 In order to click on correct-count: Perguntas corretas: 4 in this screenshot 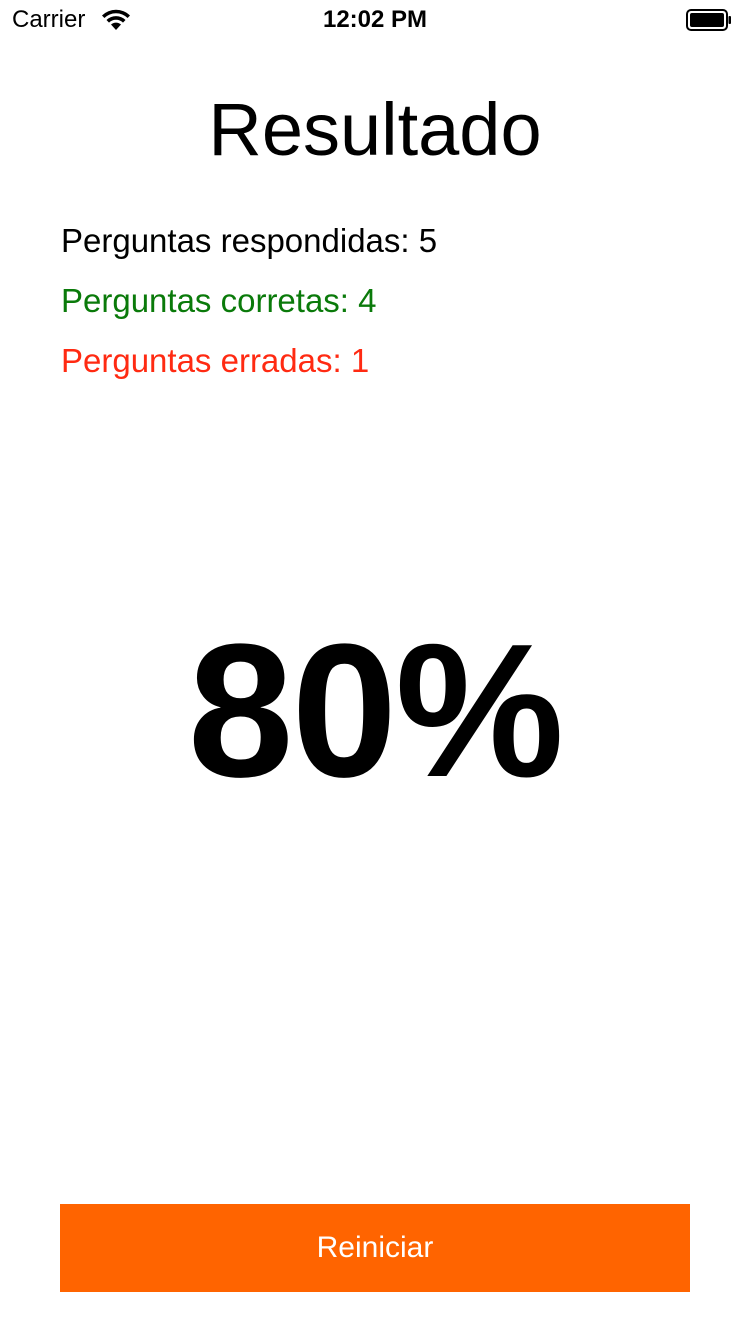, I will do `click(219, 300)`.